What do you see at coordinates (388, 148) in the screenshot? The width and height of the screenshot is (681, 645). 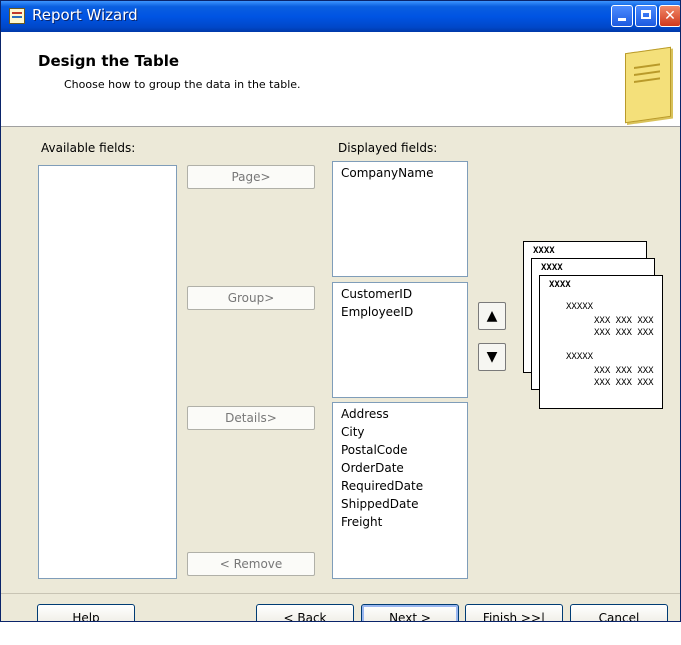 I see `displayed-fields-label: Displayed fields:` at bounding box center [388, 148].